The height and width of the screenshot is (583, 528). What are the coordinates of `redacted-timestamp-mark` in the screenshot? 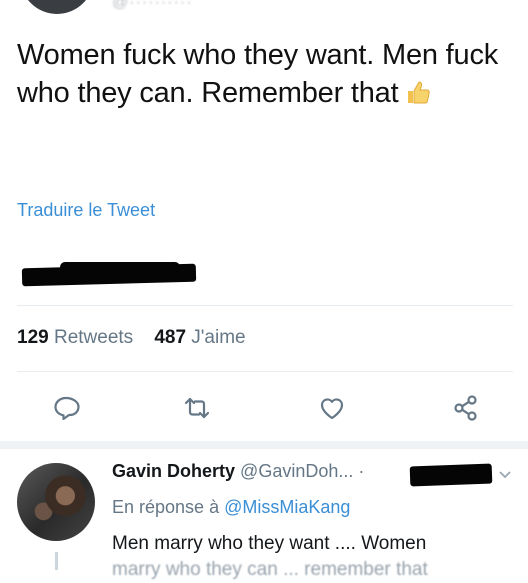 It's located at (120, 267).